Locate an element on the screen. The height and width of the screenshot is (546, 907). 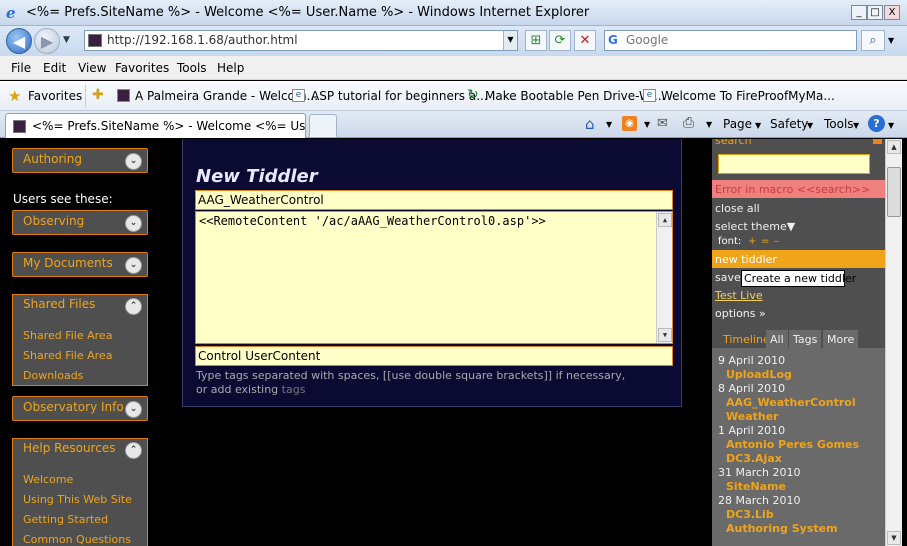
options-link: options » is located at coordinates (740, 313).